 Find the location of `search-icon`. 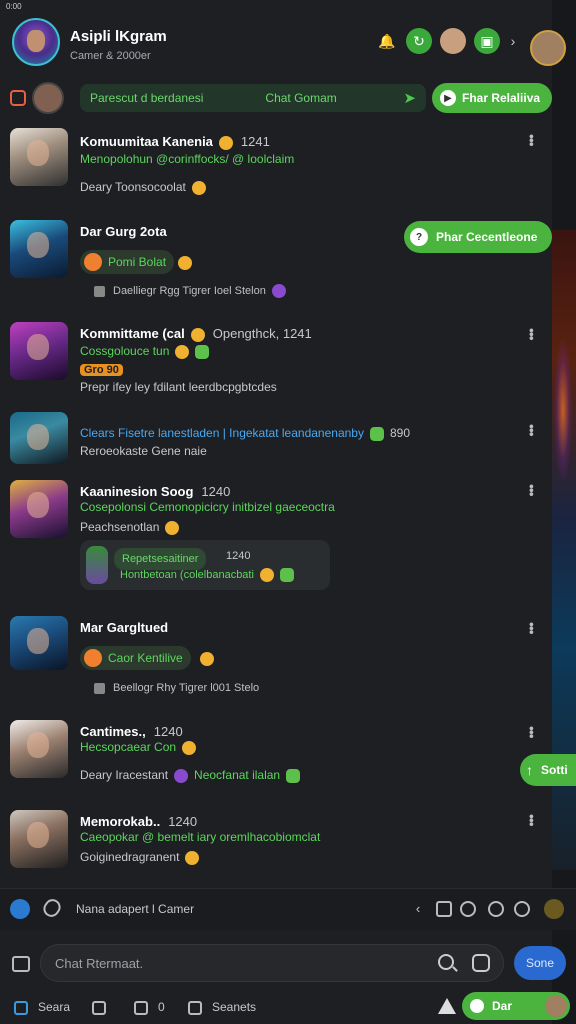

search-icon is located at coordinates (446, 962).